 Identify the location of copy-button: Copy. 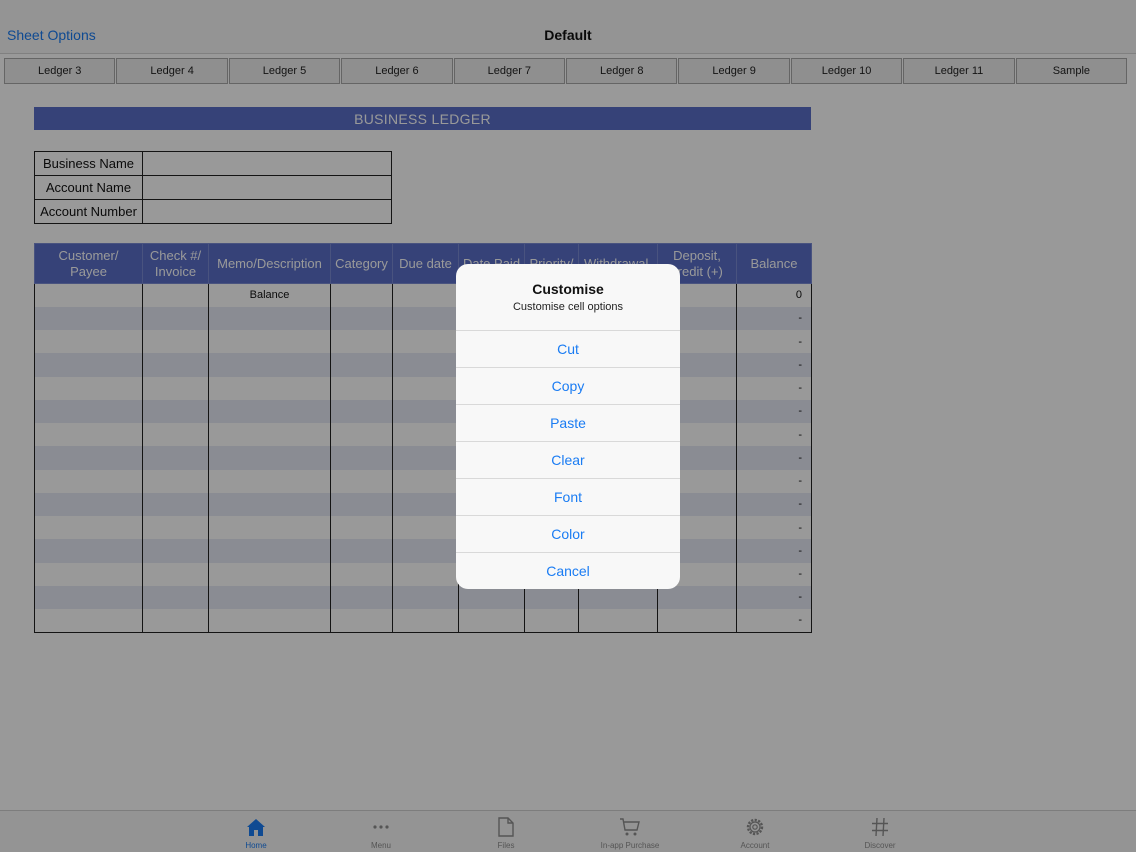
(568, 385).